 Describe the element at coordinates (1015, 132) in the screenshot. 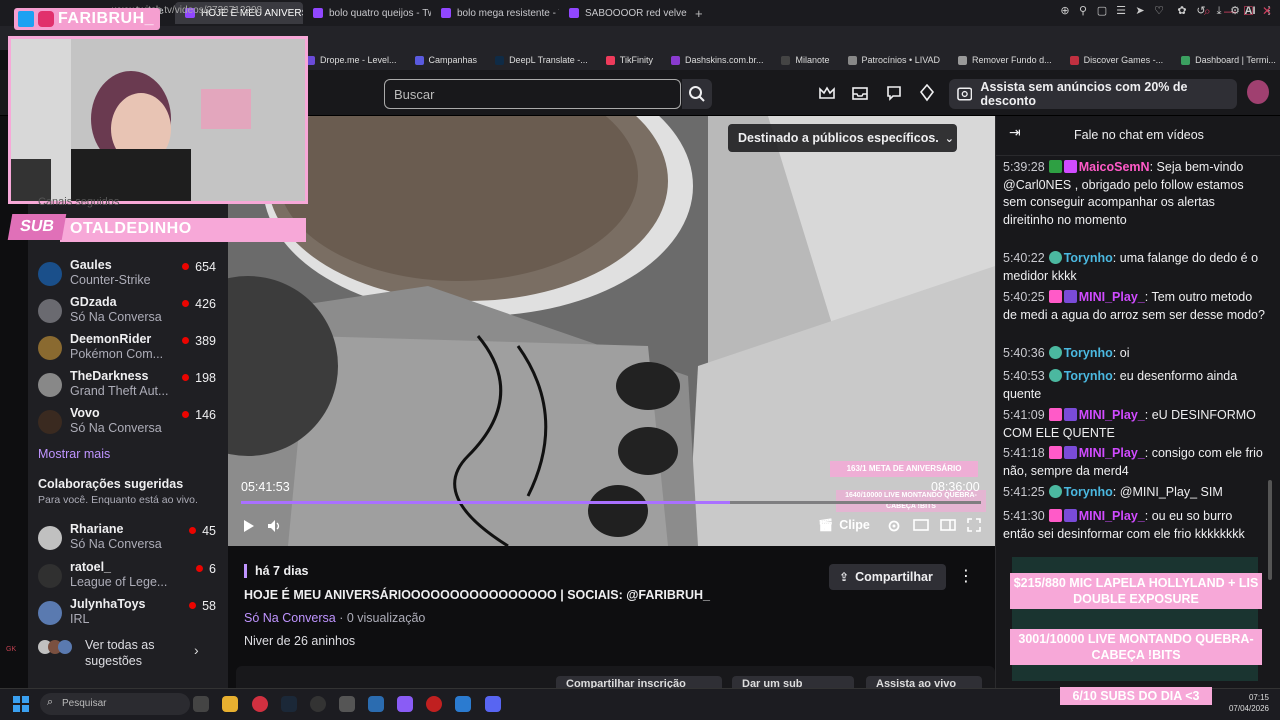

I see `collapse-chat-icon: ⇥` at that location.